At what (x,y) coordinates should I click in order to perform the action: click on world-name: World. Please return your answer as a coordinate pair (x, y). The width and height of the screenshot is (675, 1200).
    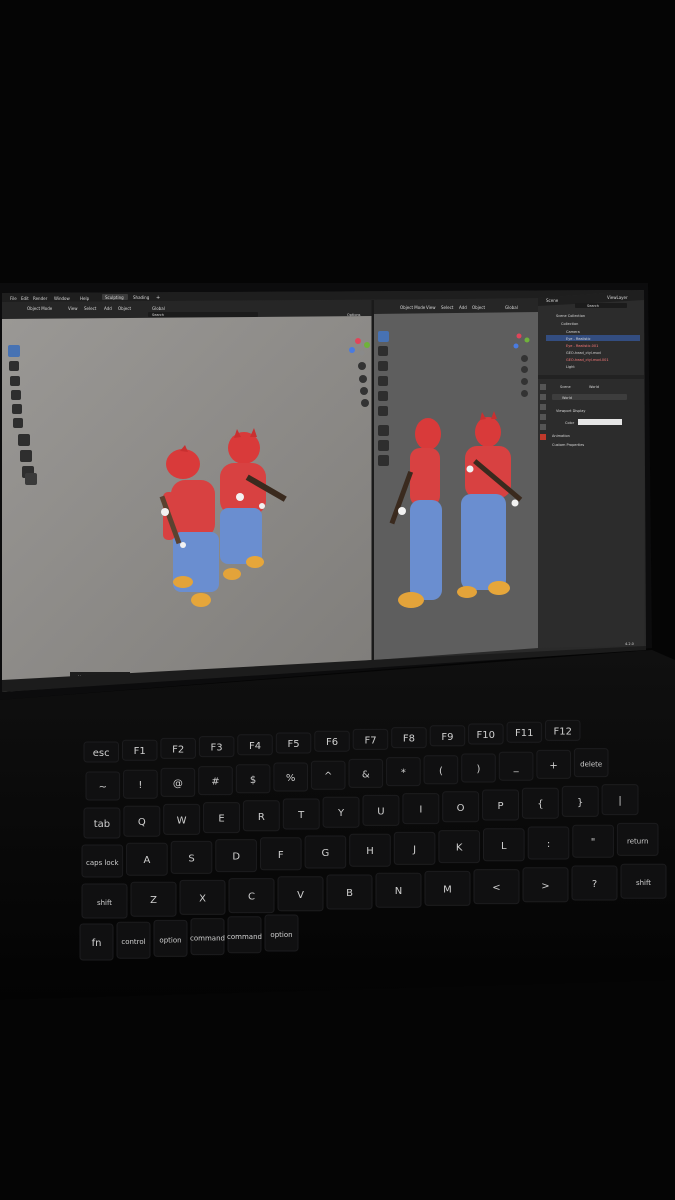
    Looking at the image, I should click on (567, 398).